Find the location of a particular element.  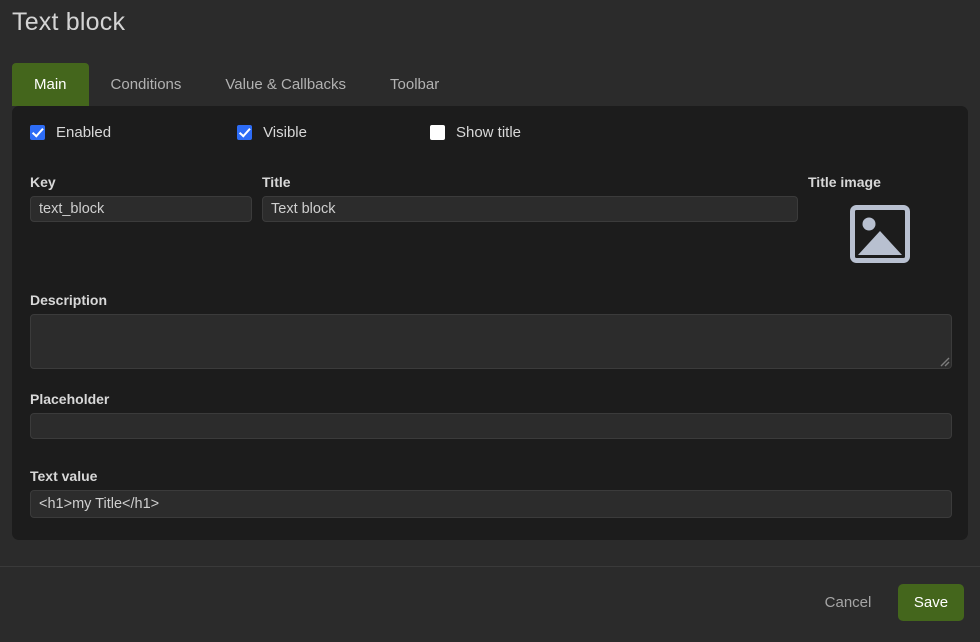

checkbox-visible: Visible is located at coordinates (272, 132).